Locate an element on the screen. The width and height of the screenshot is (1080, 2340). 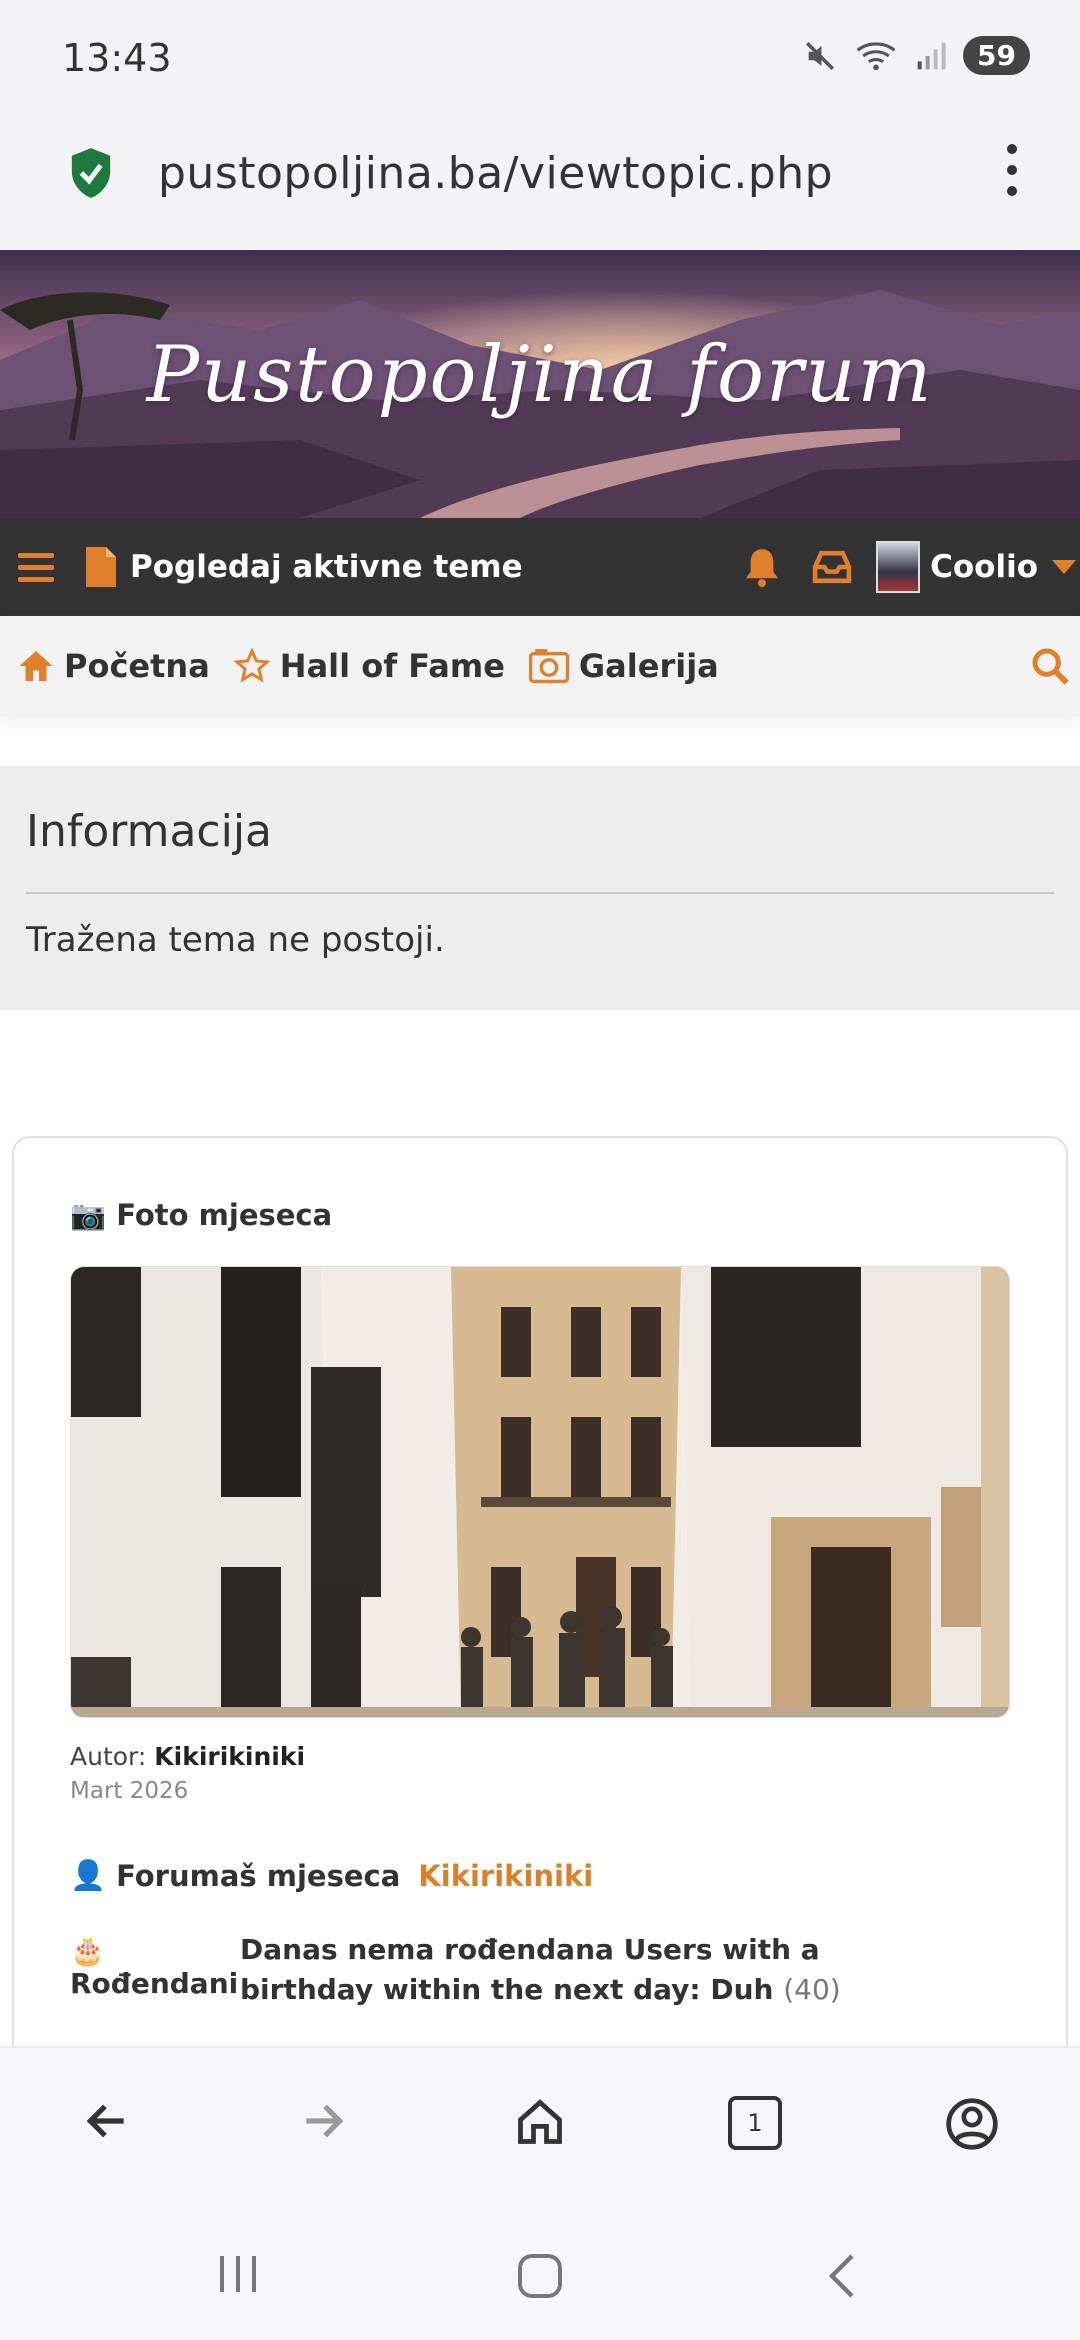
photo-of-month-heading: 📷 Foto mjeseca is located at coordinates (201, 1215).